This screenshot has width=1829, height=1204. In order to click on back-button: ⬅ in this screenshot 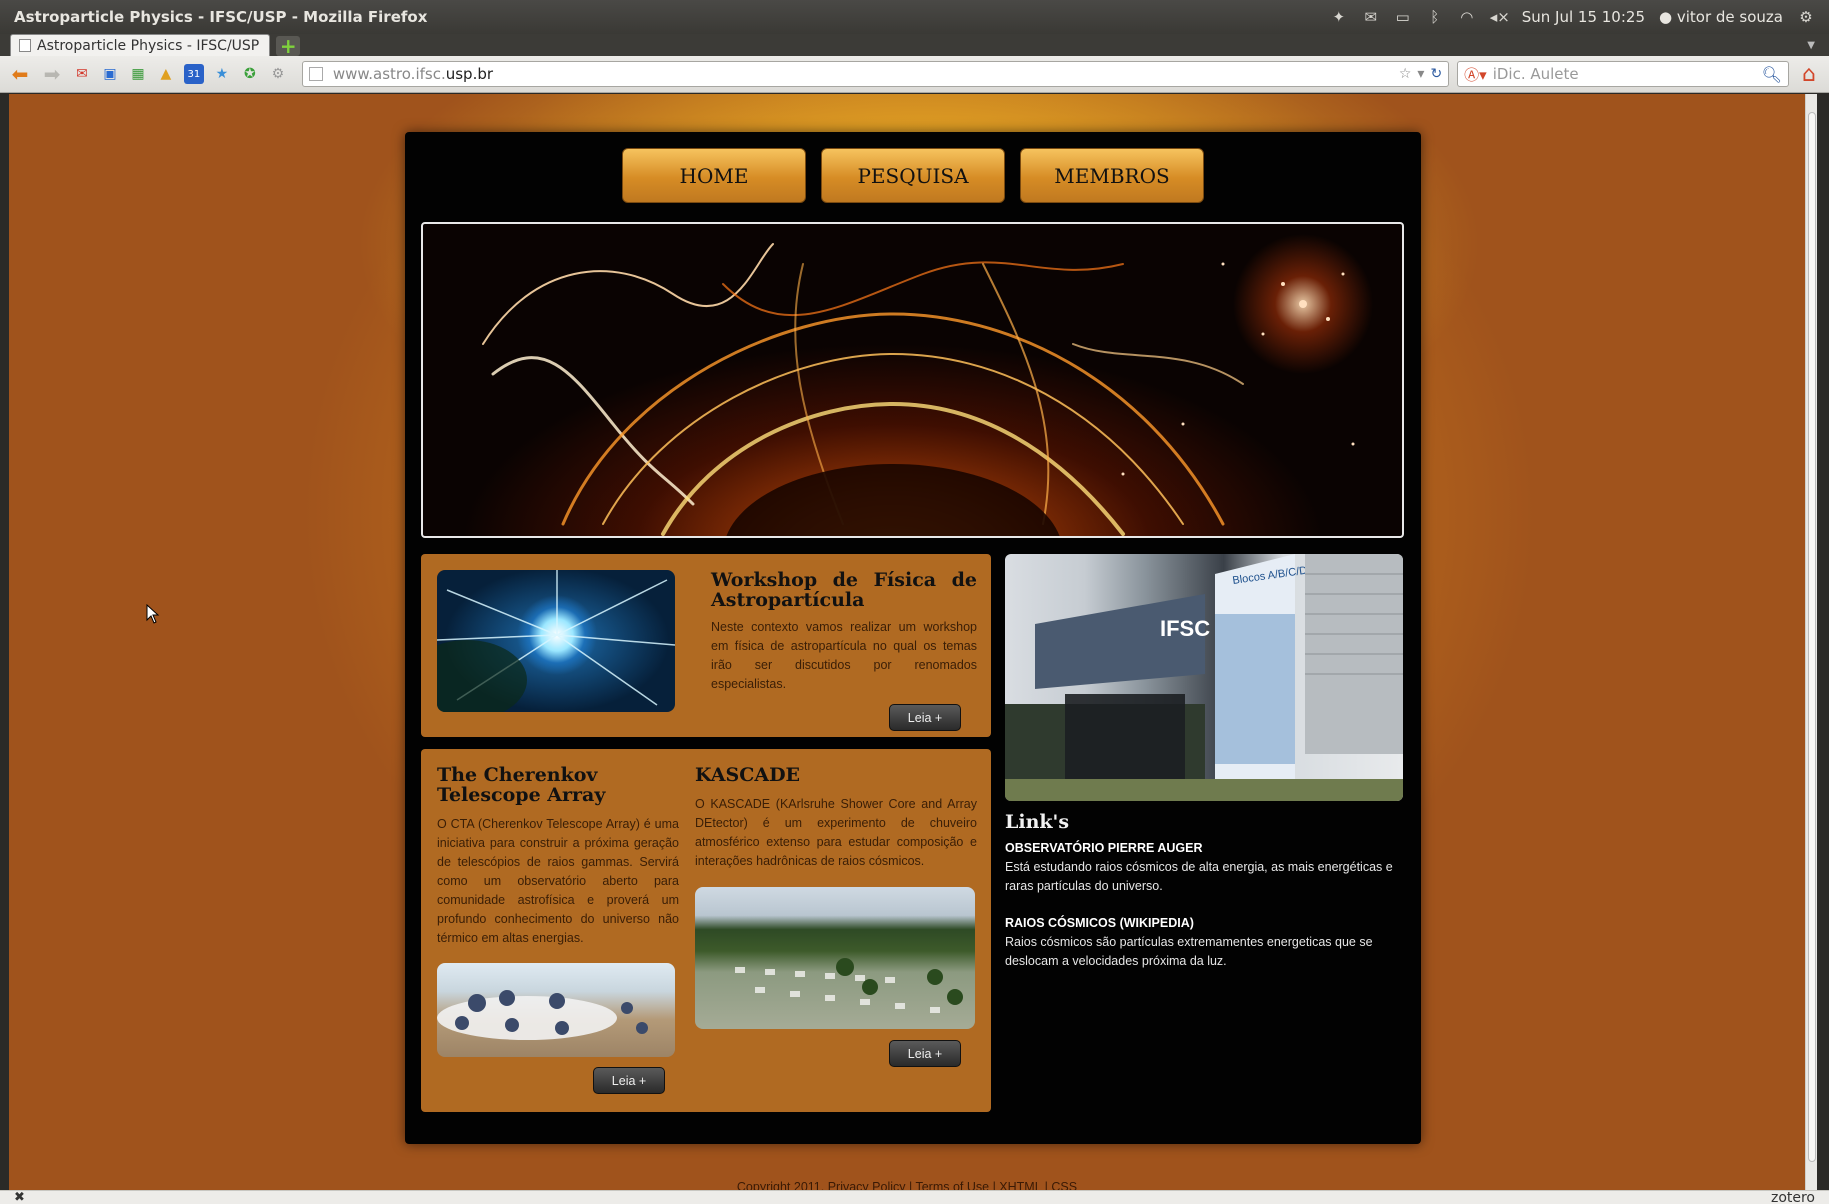, I will do `click(20, 74)`.